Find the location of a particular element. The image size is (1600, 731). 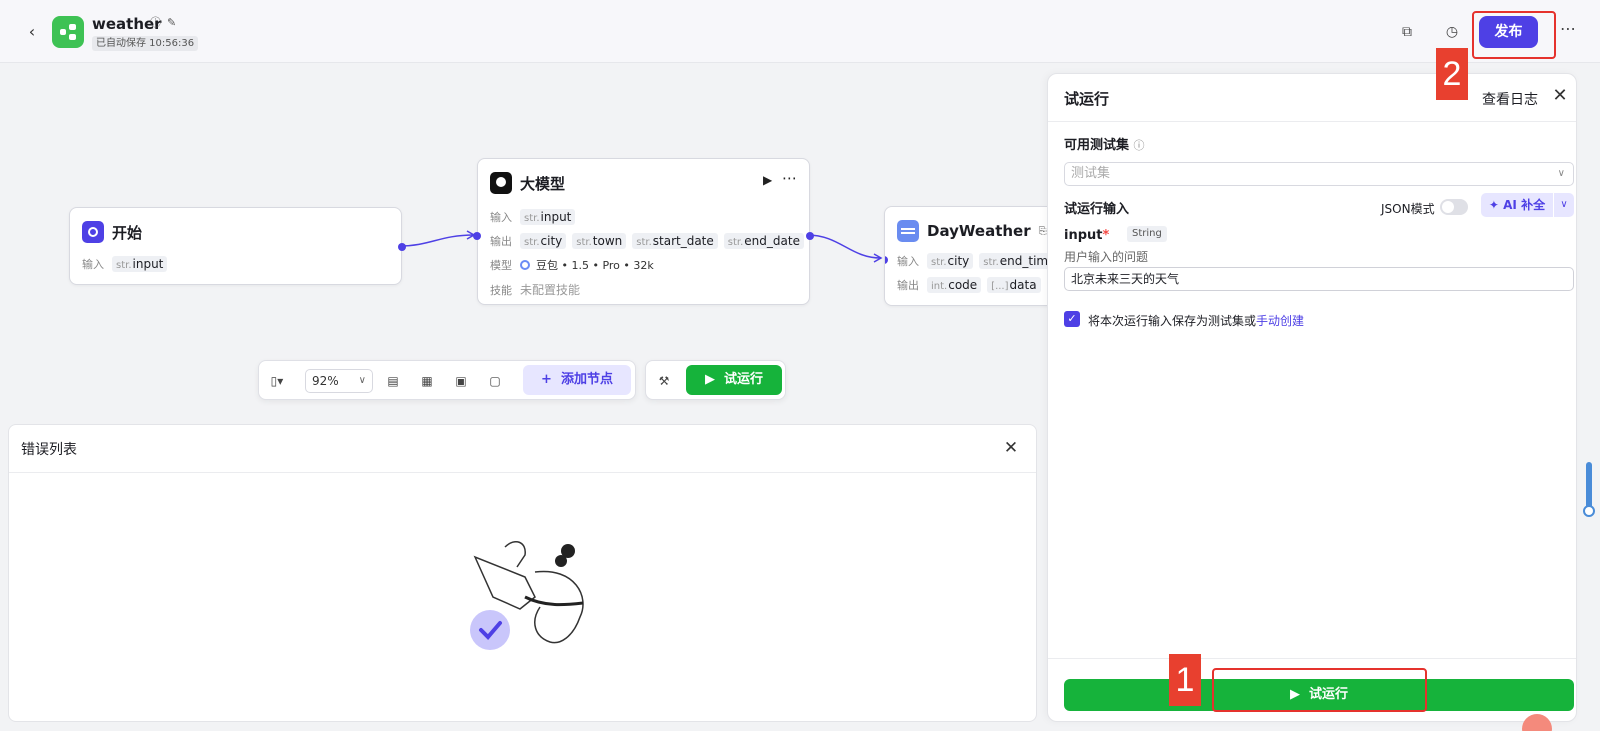

empty-state-illustration is located at coordinates (527, 595).